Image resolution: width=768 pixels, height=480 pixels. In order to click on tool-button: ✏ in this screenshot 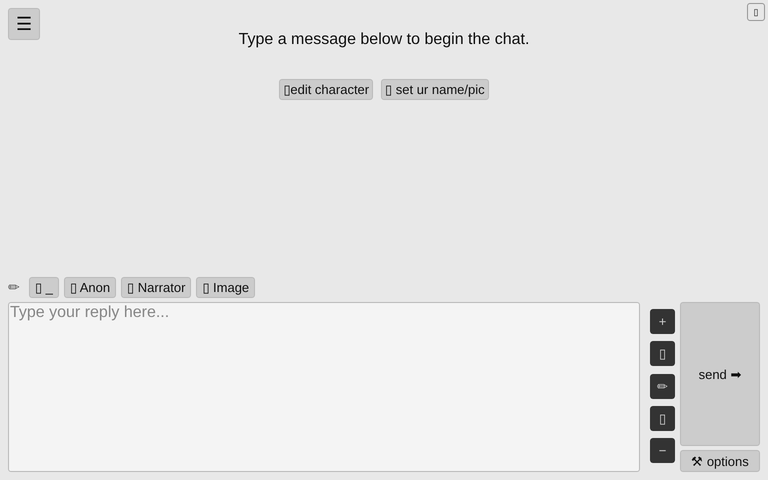, I will do `click(662, 386)`.